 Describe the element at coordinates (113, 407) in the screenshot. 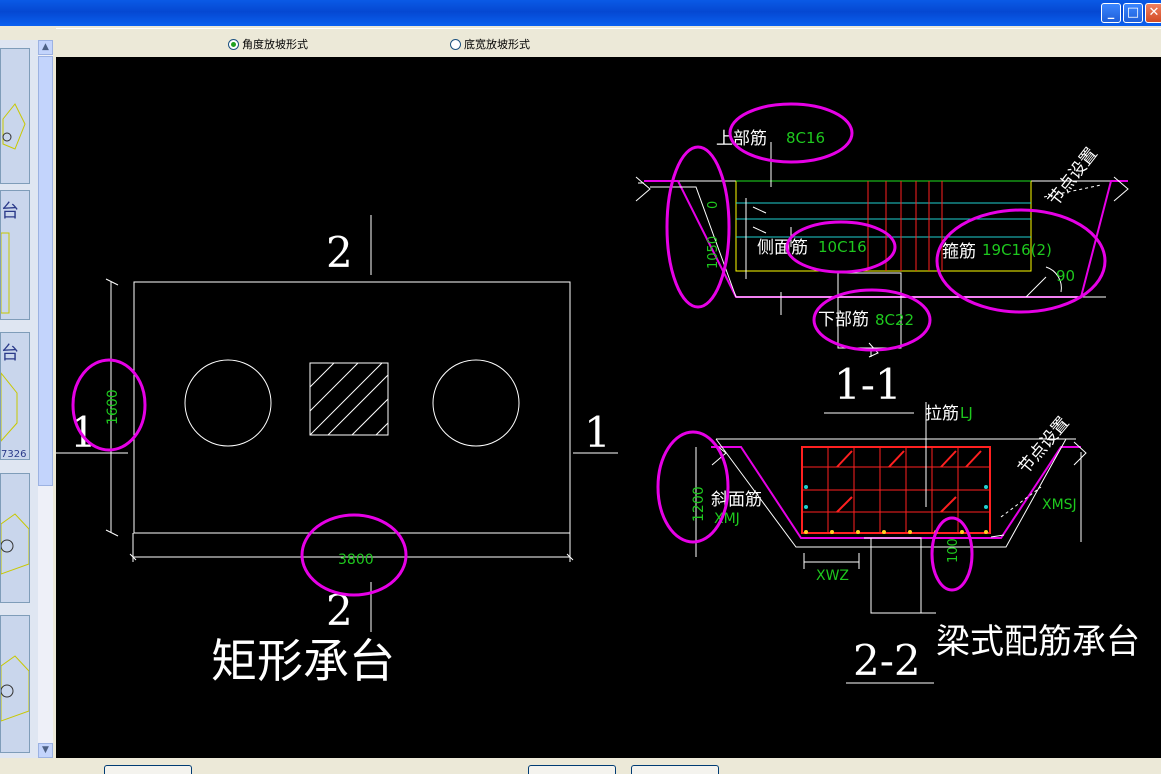

I see `height-dimension: 1600` at that location.